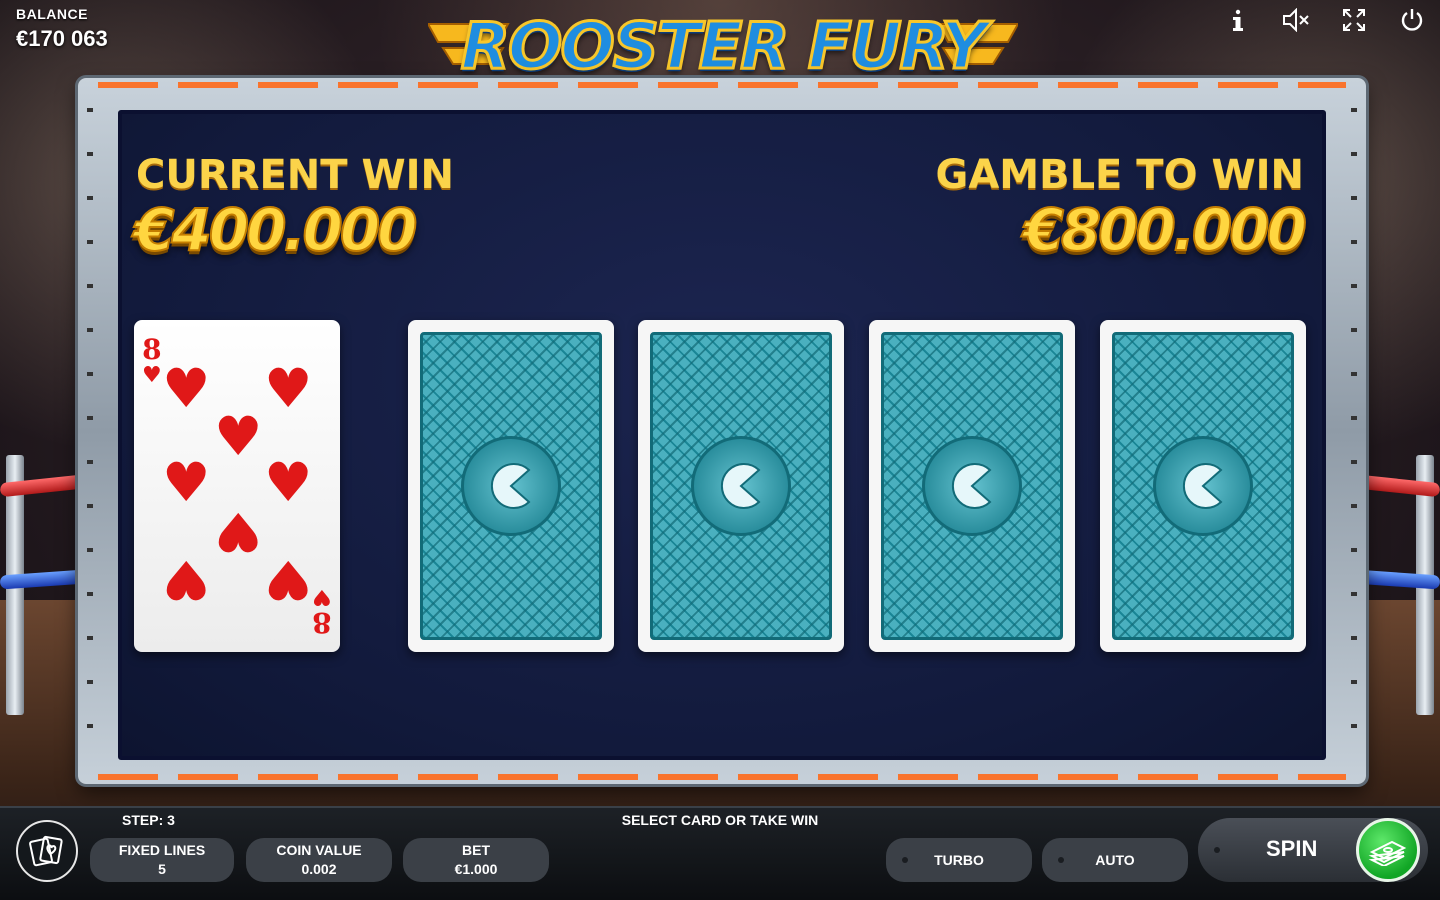  Describe the element at coordinates (1292, 848) in the screenshot. I see `spin-label: SPIN` at that location.